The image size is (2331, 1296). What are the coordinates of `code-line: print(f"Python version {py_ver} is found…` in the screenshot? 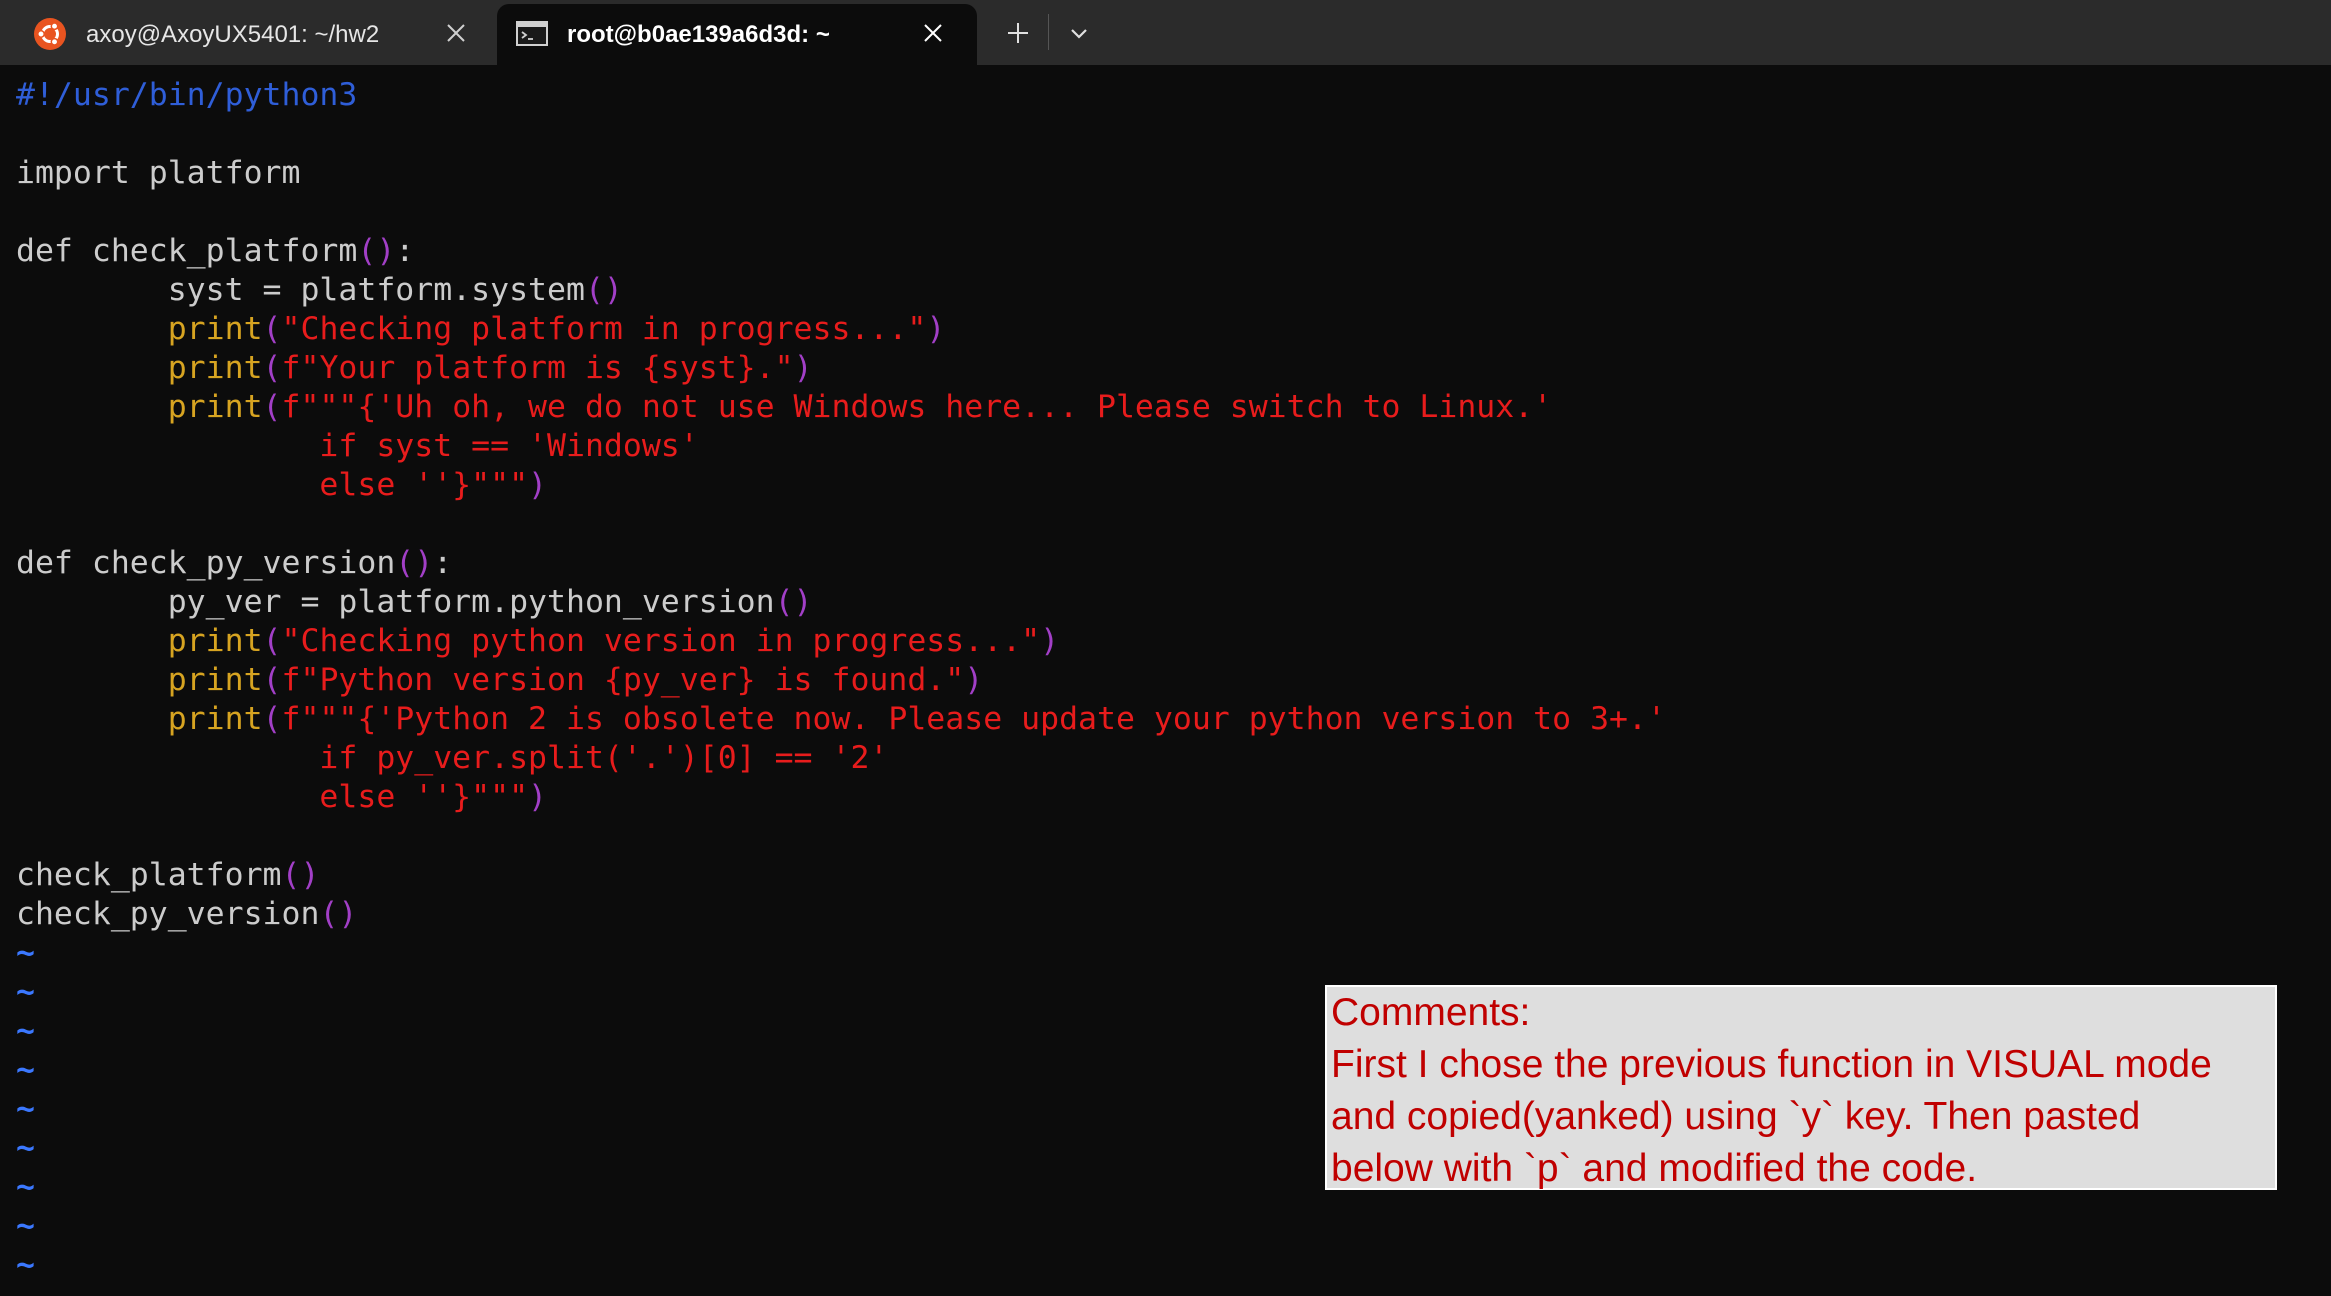 It's located at (841, 680).